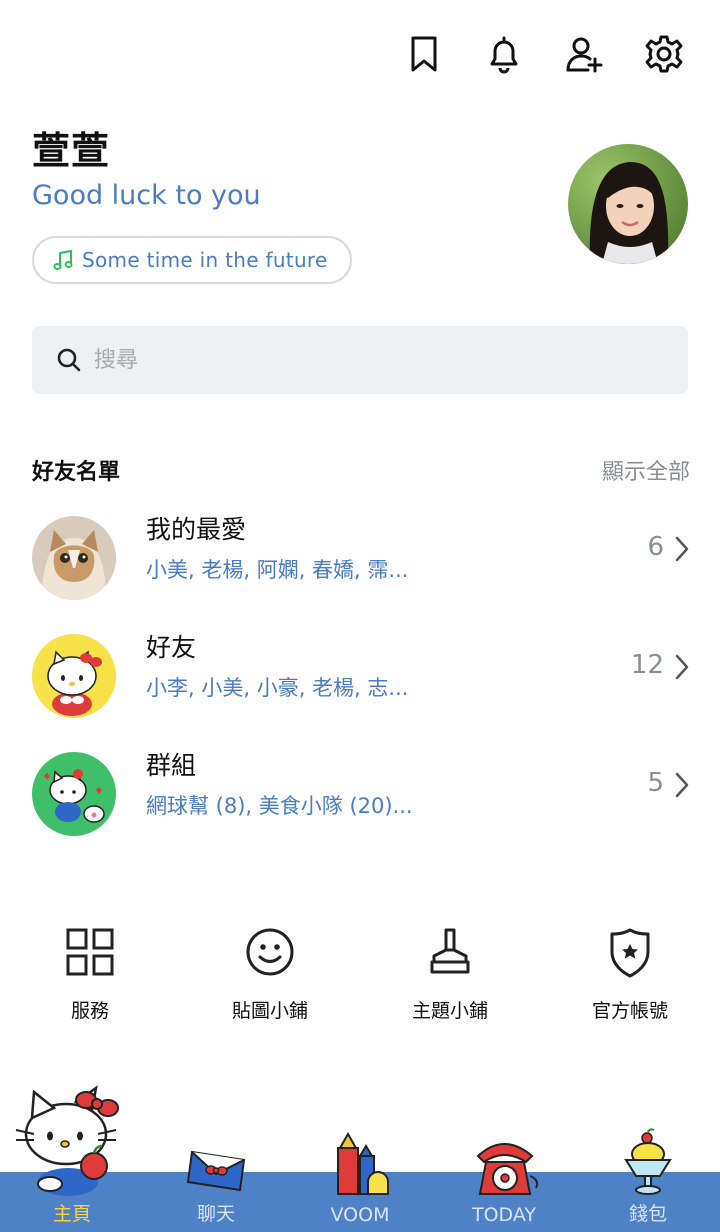 The image size is (720, 1232). Describe the element at coordinates (628, 204) in the screenshot. I see `profile-avatar` at that location.